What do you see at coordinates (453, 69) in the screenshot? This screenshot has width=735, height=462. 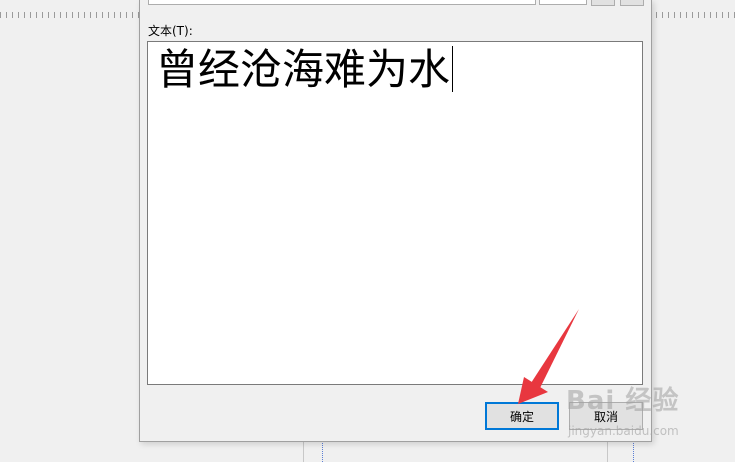 I see `text-caret` at bounding box center [453, 69].